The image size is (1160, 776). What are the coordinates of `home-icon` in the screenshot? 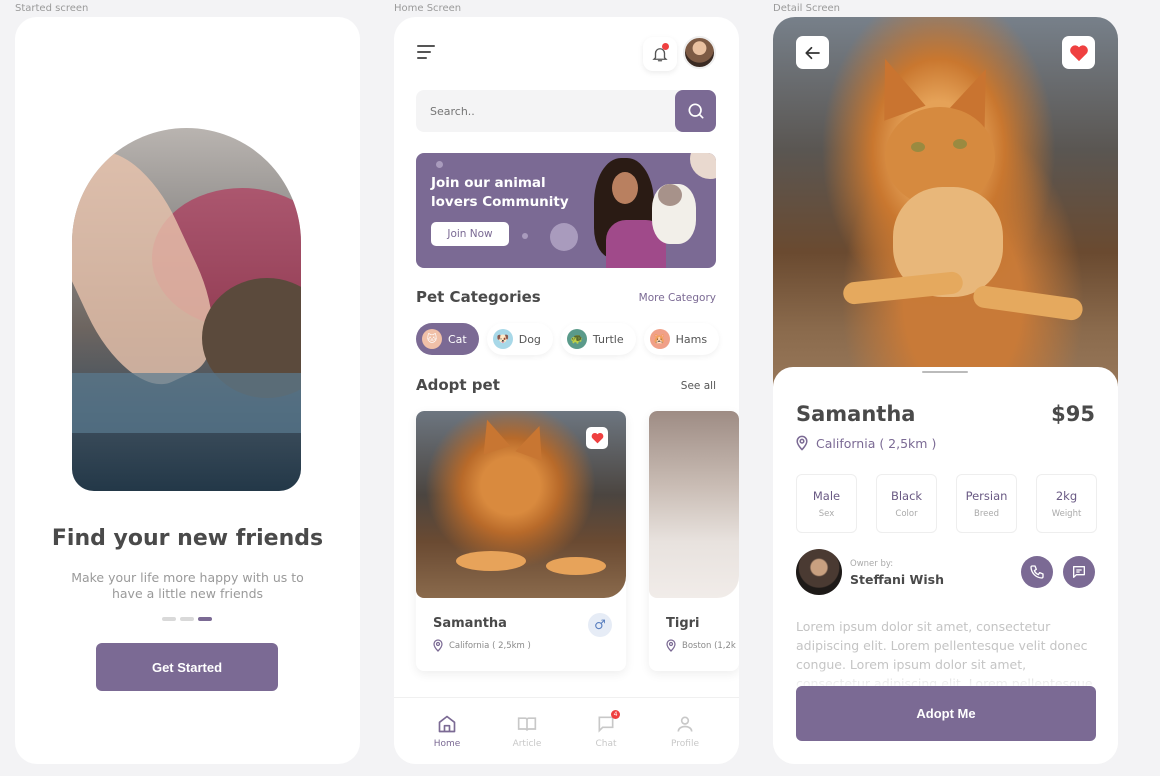 It's located at (447, 724).